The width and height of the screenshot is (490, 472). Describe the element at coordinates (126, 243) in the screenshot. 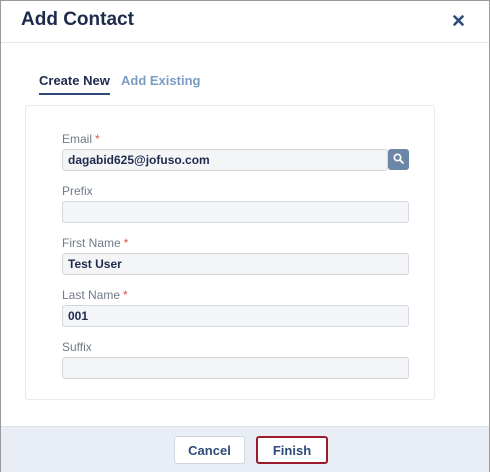

I see `first-name-required-marker: *` at that location.